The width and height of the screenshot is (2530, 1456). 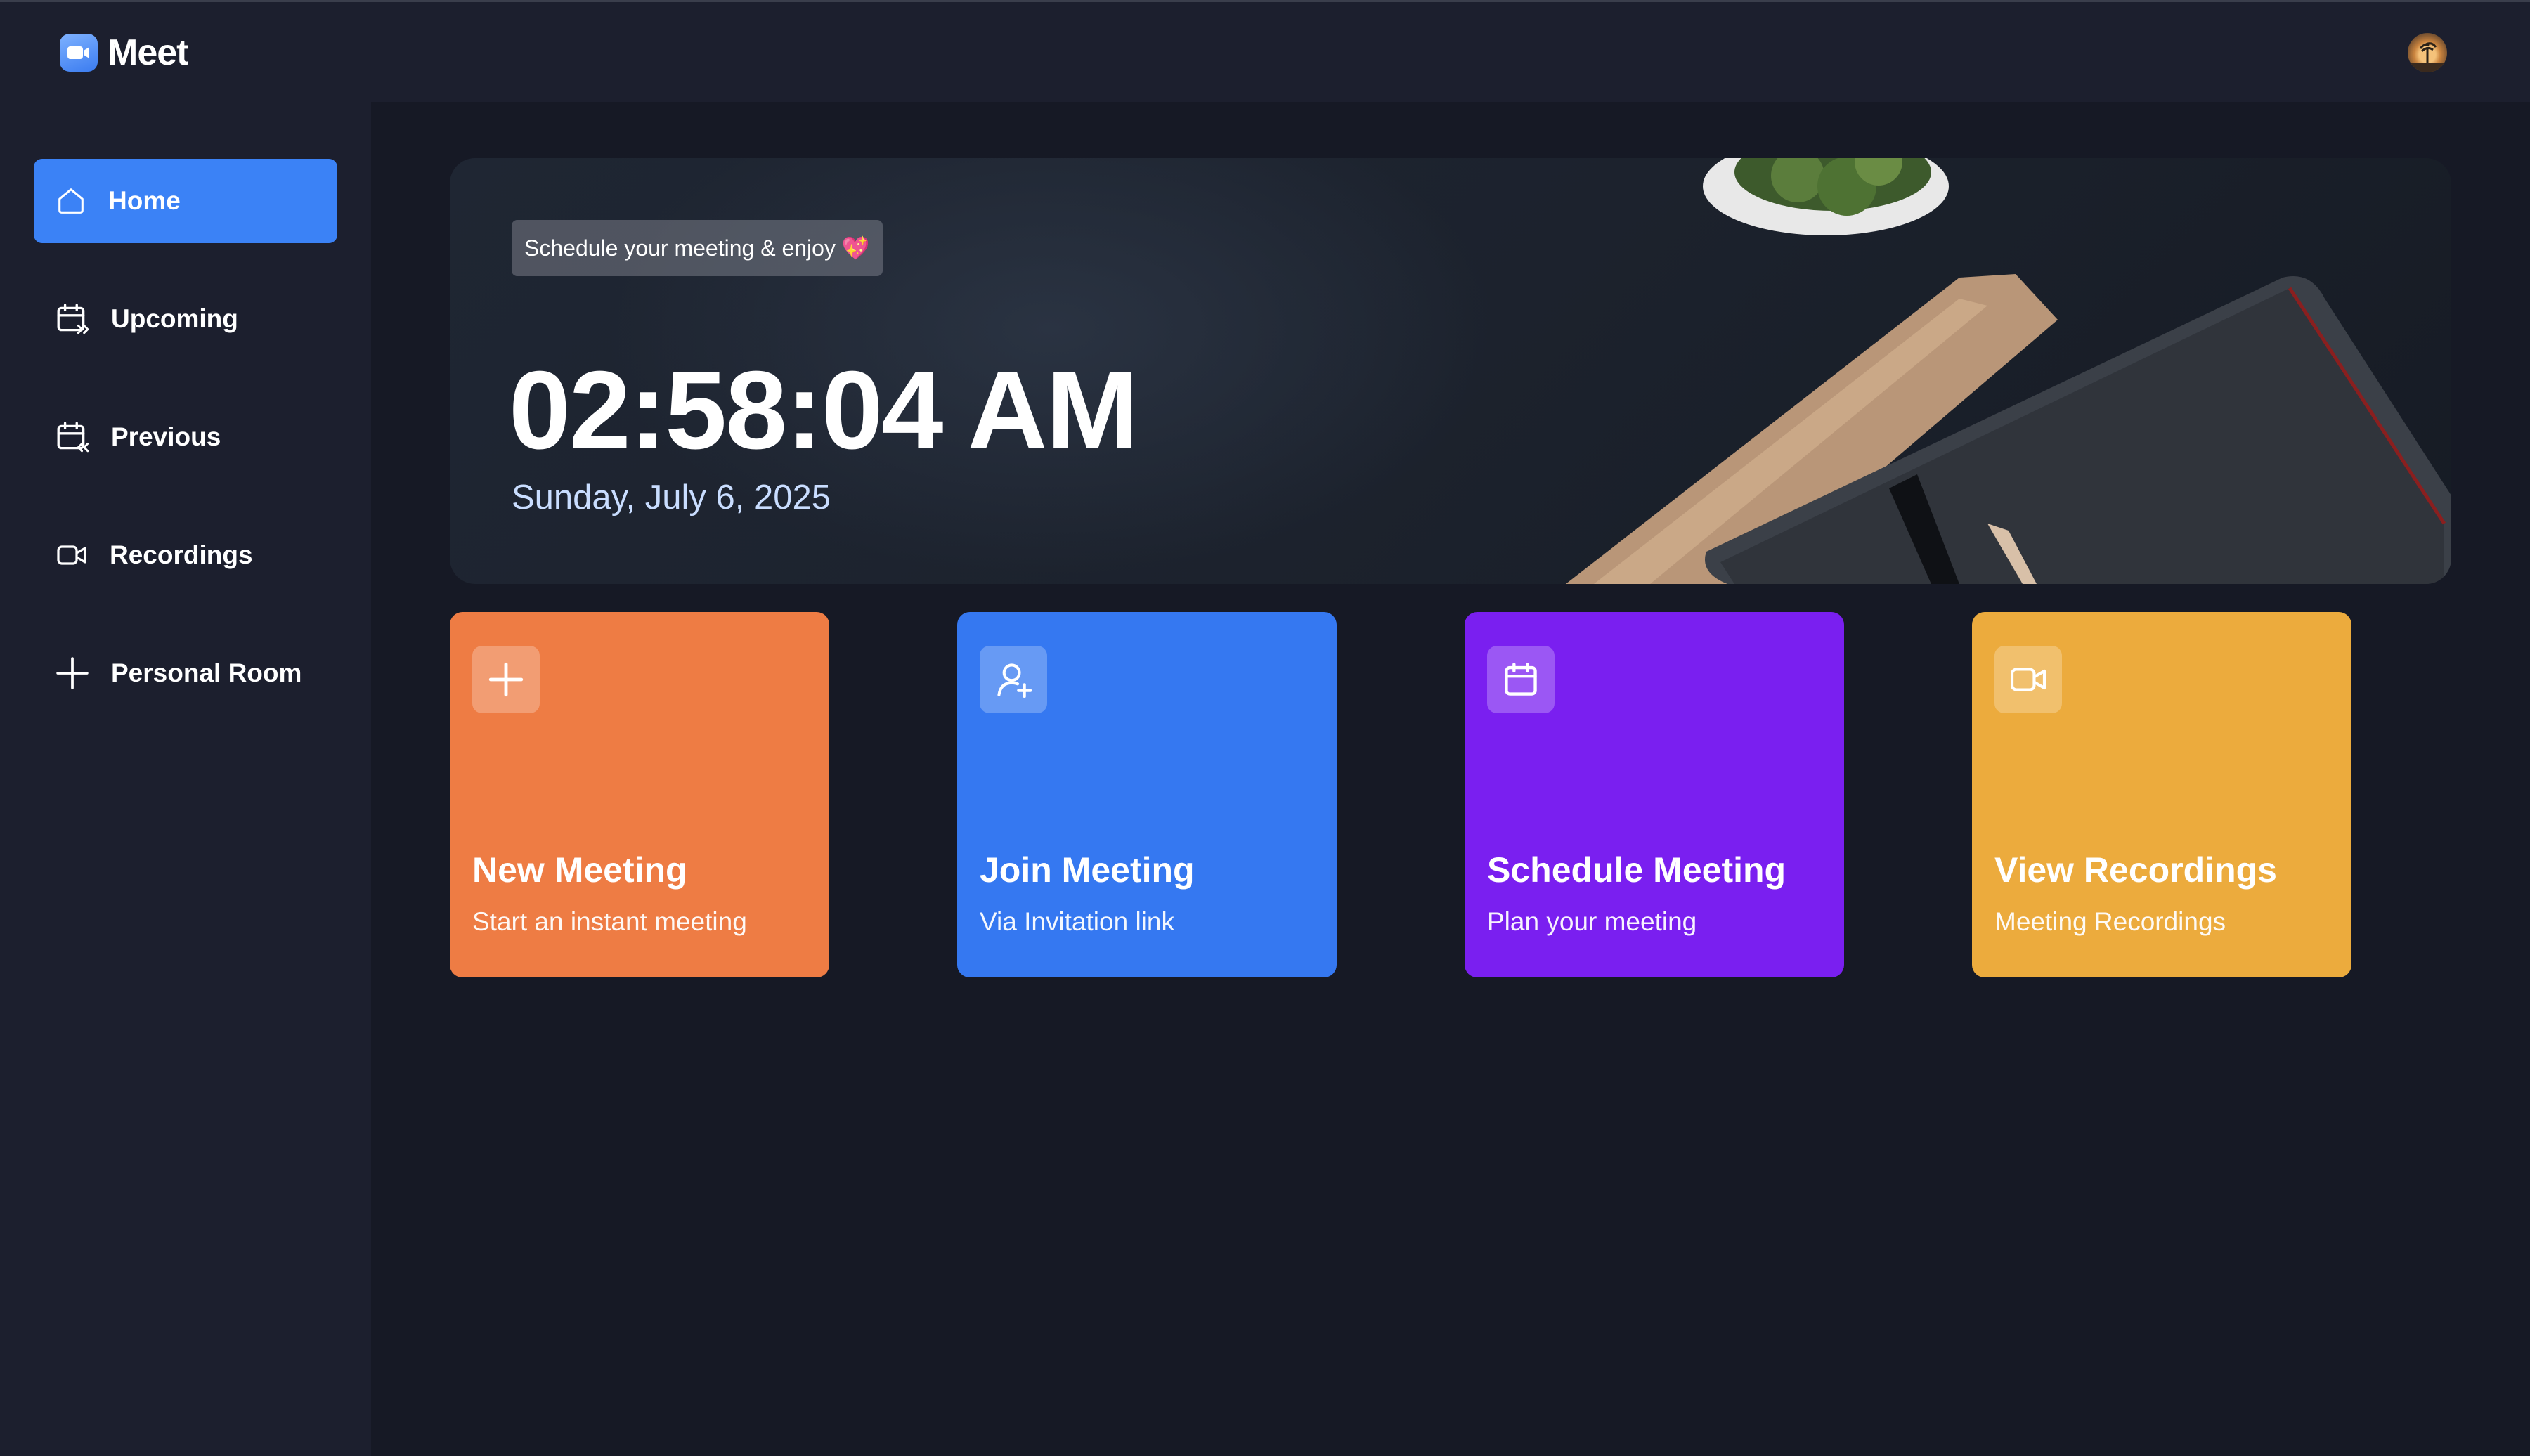 I want to click on sidebar-item-recordings: Recordings, so click(x=185, y=555).